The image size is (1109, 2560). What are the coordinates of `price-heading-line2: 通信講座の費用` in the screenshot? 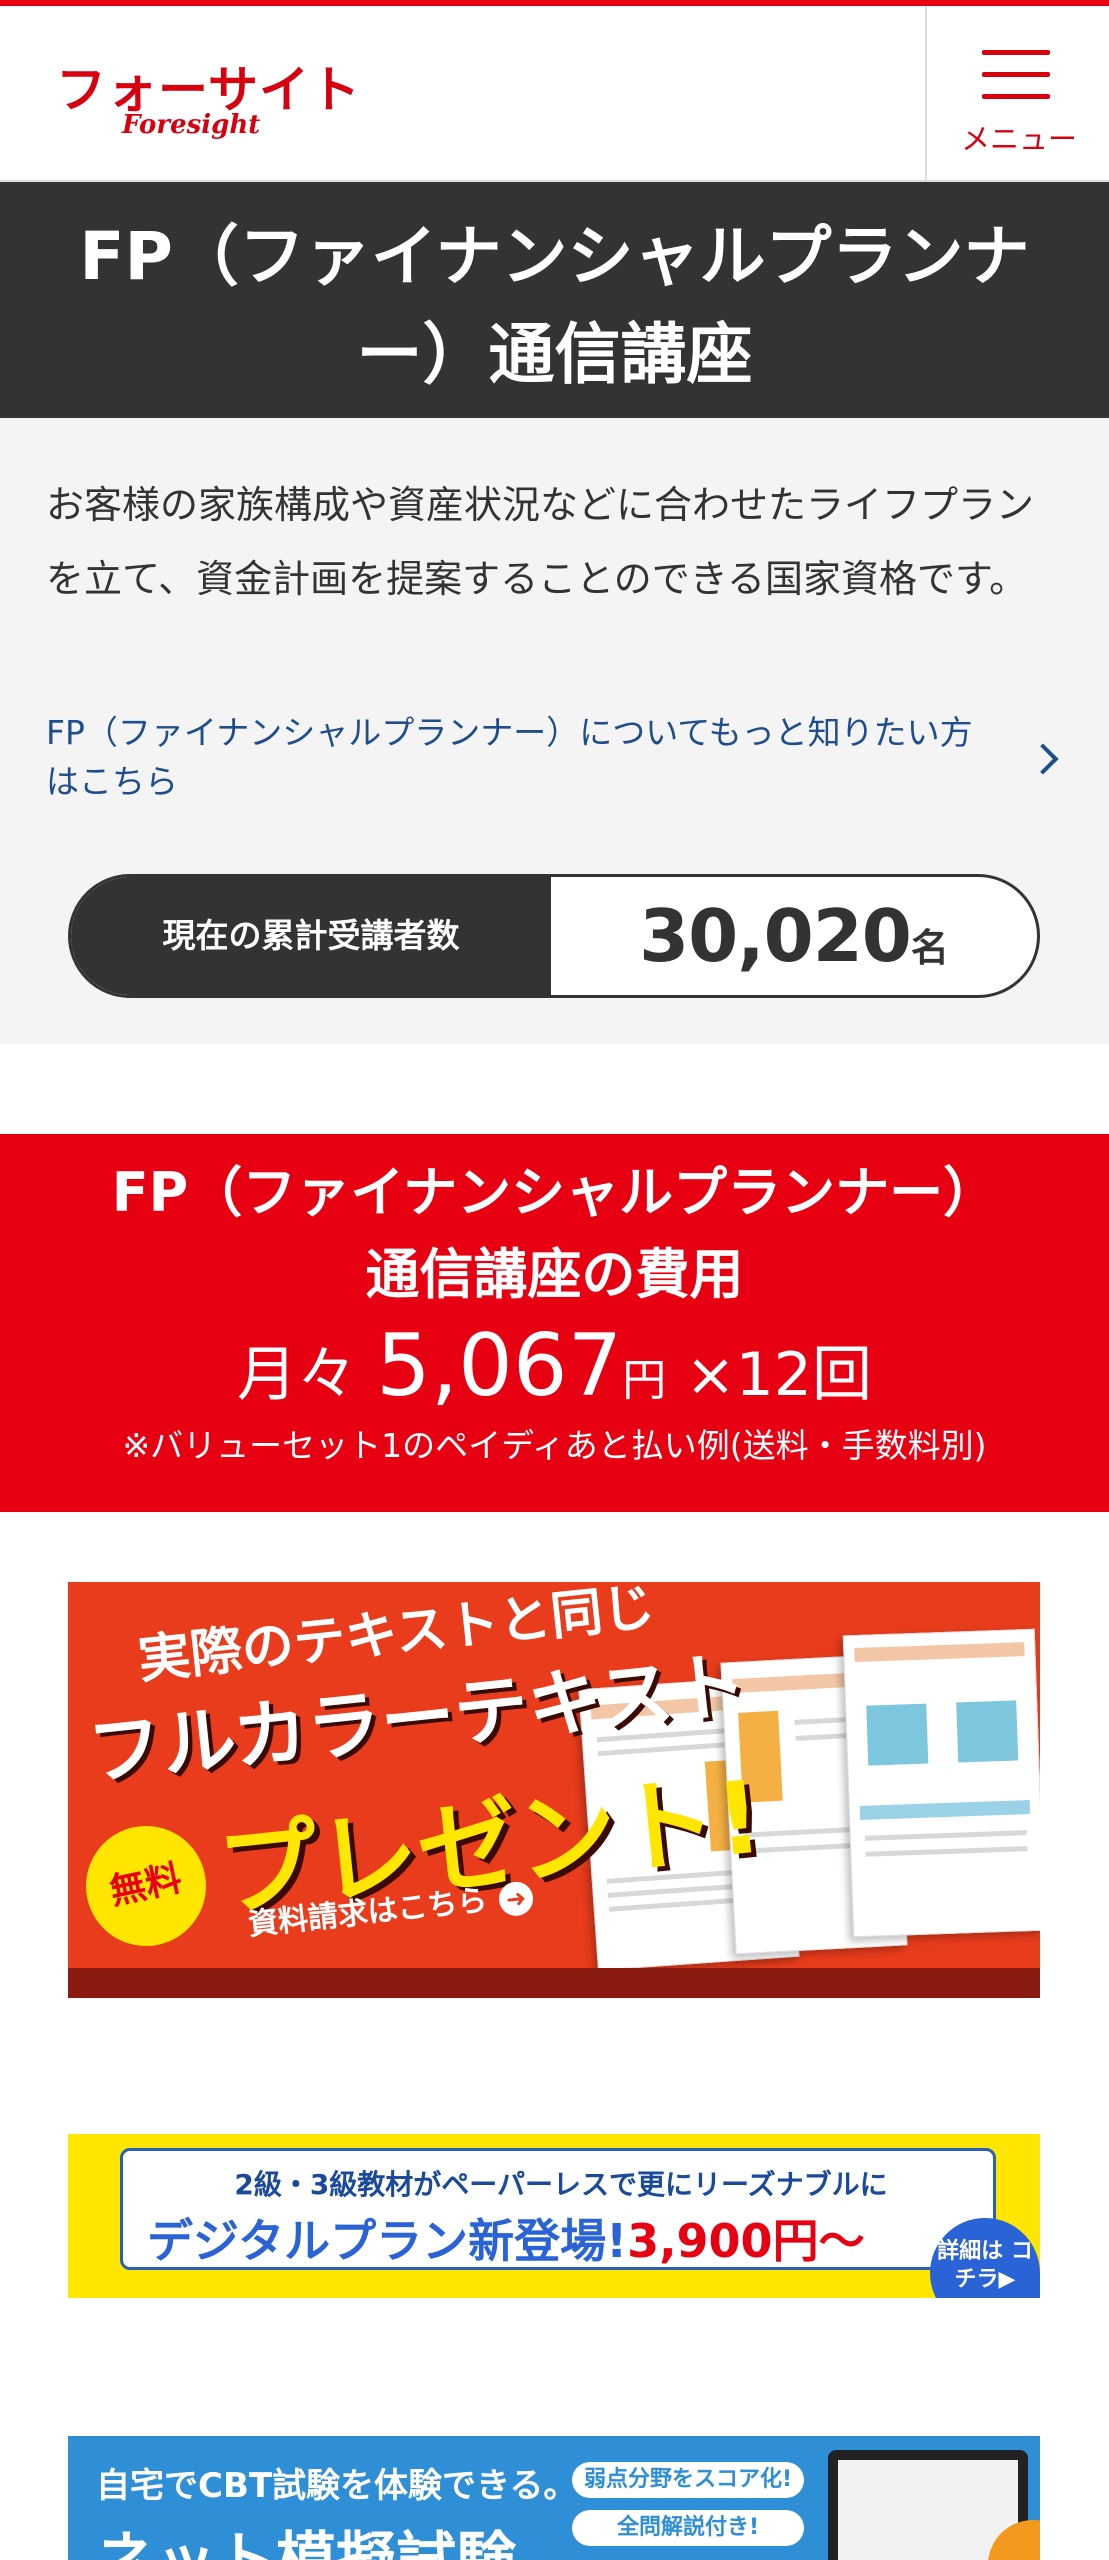 It's located at (554, 1274).